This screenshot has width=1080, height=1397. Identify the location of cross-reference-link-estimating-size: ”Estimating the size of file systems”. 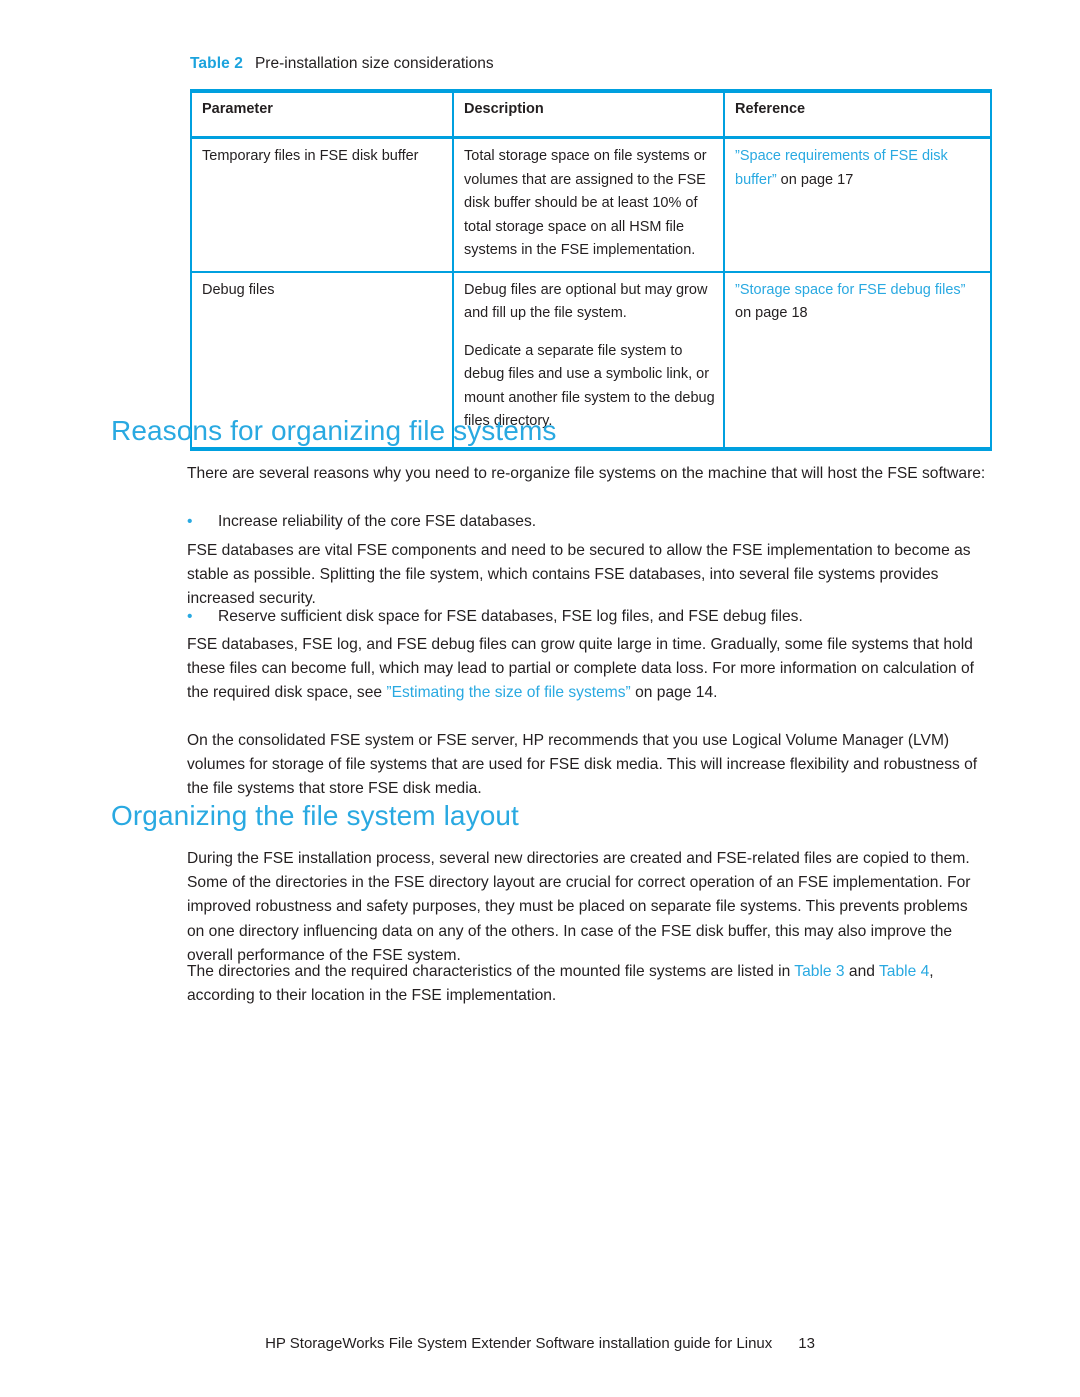
(508, 692).